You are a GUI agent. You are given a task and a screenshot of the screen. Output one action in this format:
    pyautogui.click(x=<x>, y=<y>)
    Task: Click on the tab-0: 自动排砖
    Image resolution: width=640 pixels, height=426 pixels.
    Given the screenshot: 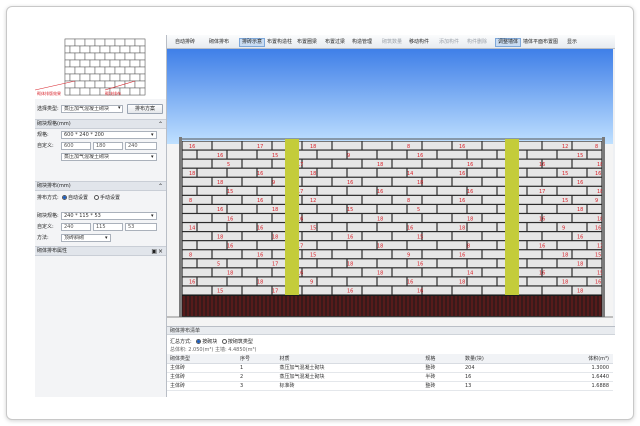 What is the action you would take?
    pyautogui.click(x=185, y=42)
    